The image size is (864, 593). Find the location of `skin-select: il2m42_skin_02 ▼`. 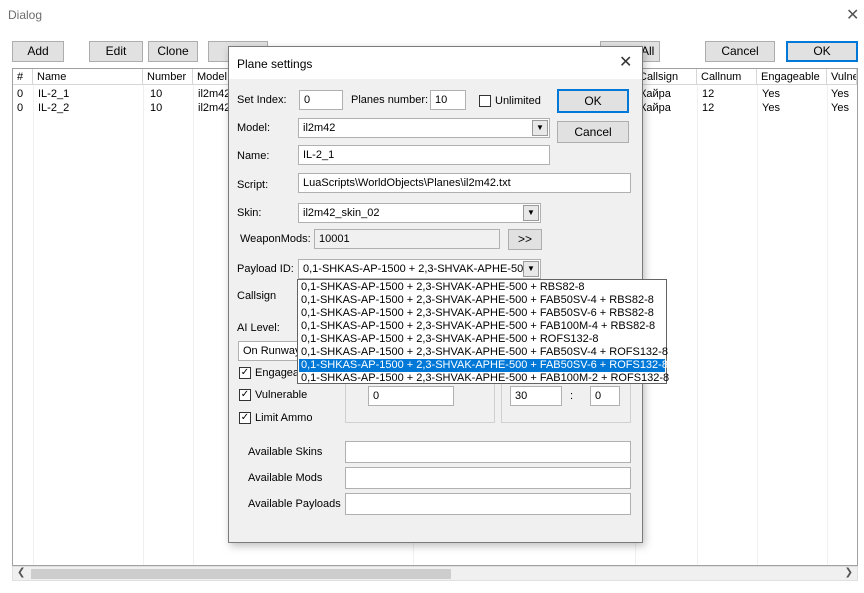

skin-select: il2m42_skin_02 ▼ is located at coordinates (419, 213).